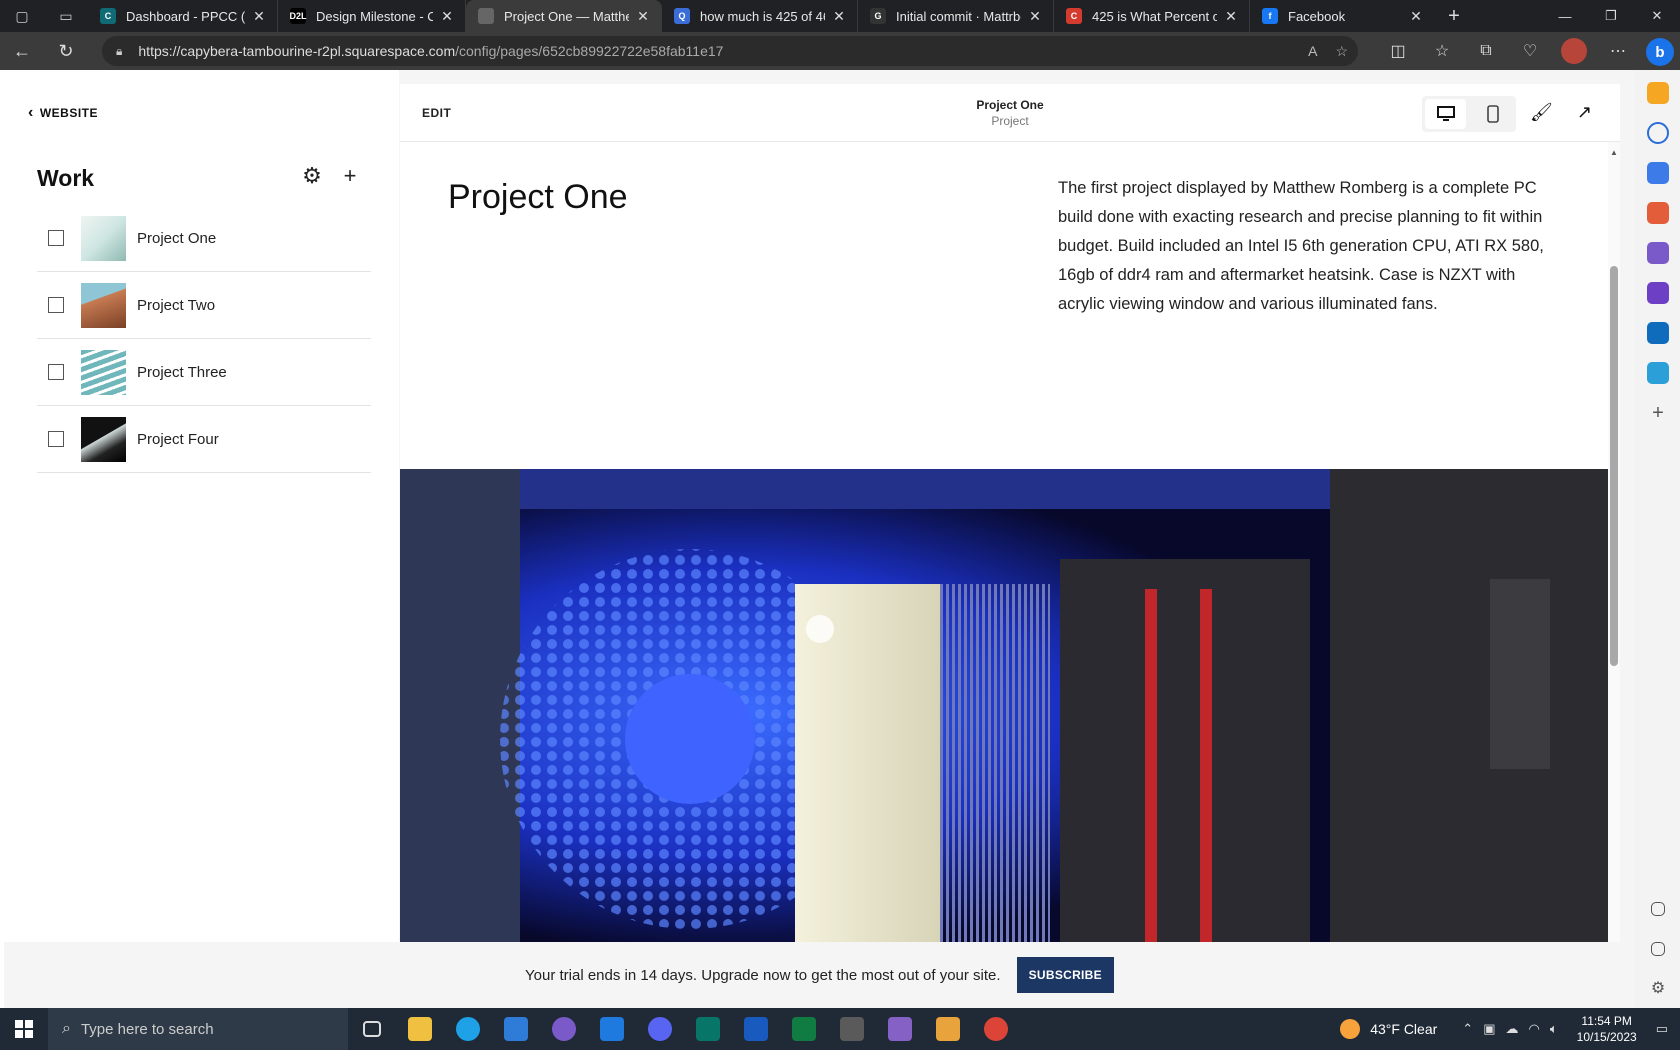 The image size is (1680, 1050). What do you see at coordinates (350, 175) in the screenshot?
I see `add-icon: +` at bounding box center [350, 175].